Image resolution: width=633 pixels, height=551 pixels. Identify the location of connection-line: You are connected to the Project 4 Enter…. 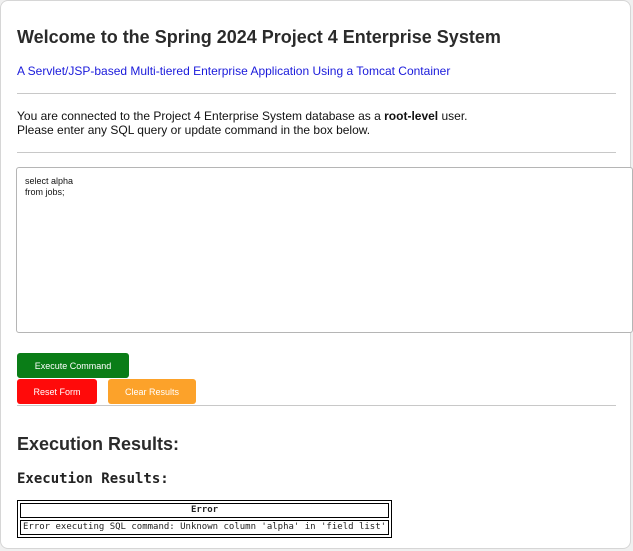
(242, 116).